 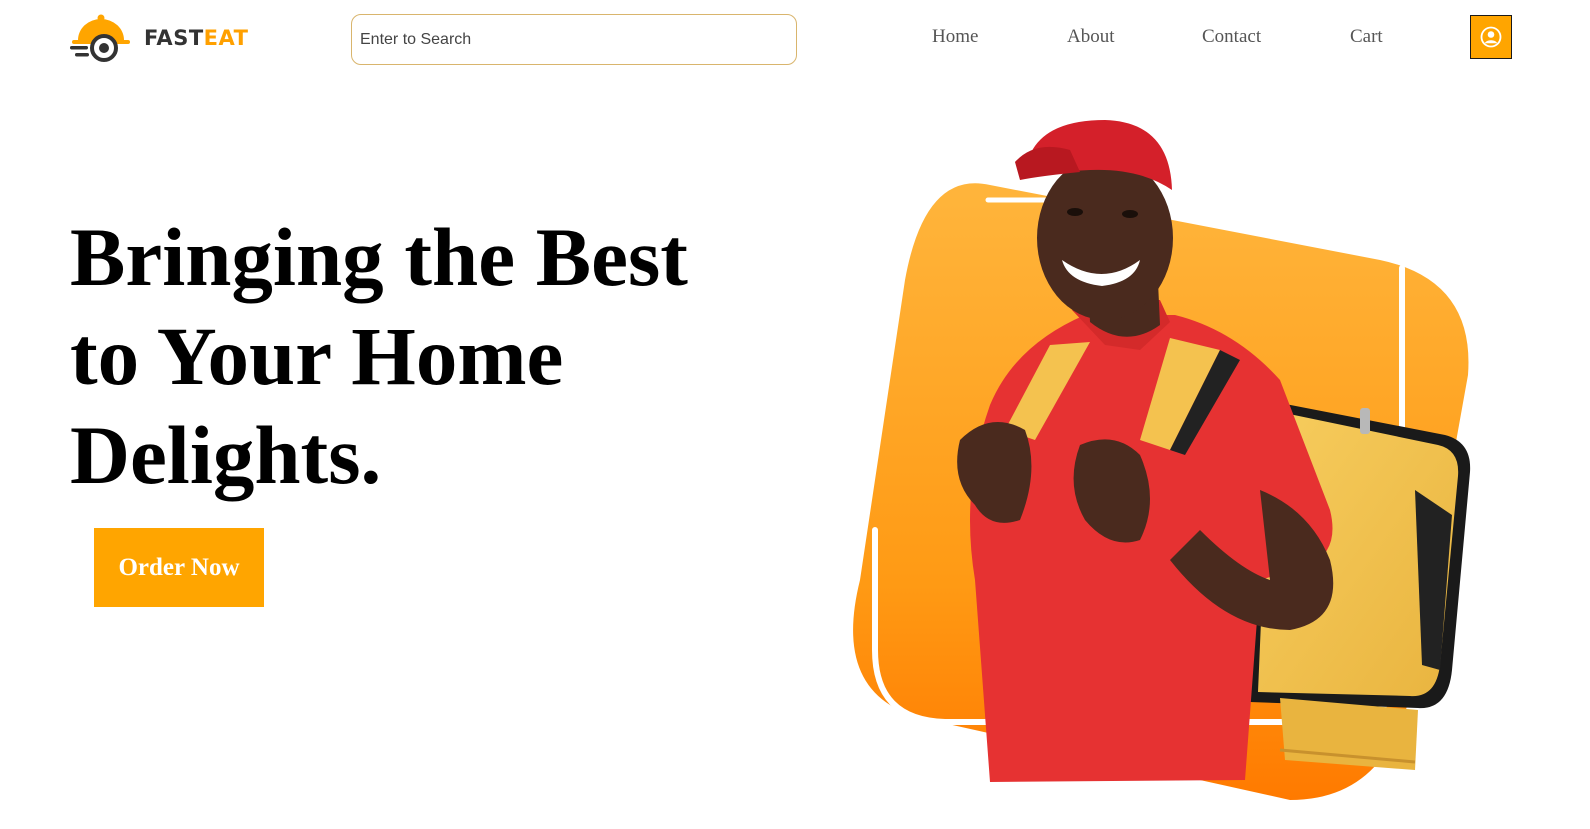 What do you see at coordinates (1231, 37) in the screenshot?
I see `nav-contact-link: Contact` at bounding box center [1231, 37].